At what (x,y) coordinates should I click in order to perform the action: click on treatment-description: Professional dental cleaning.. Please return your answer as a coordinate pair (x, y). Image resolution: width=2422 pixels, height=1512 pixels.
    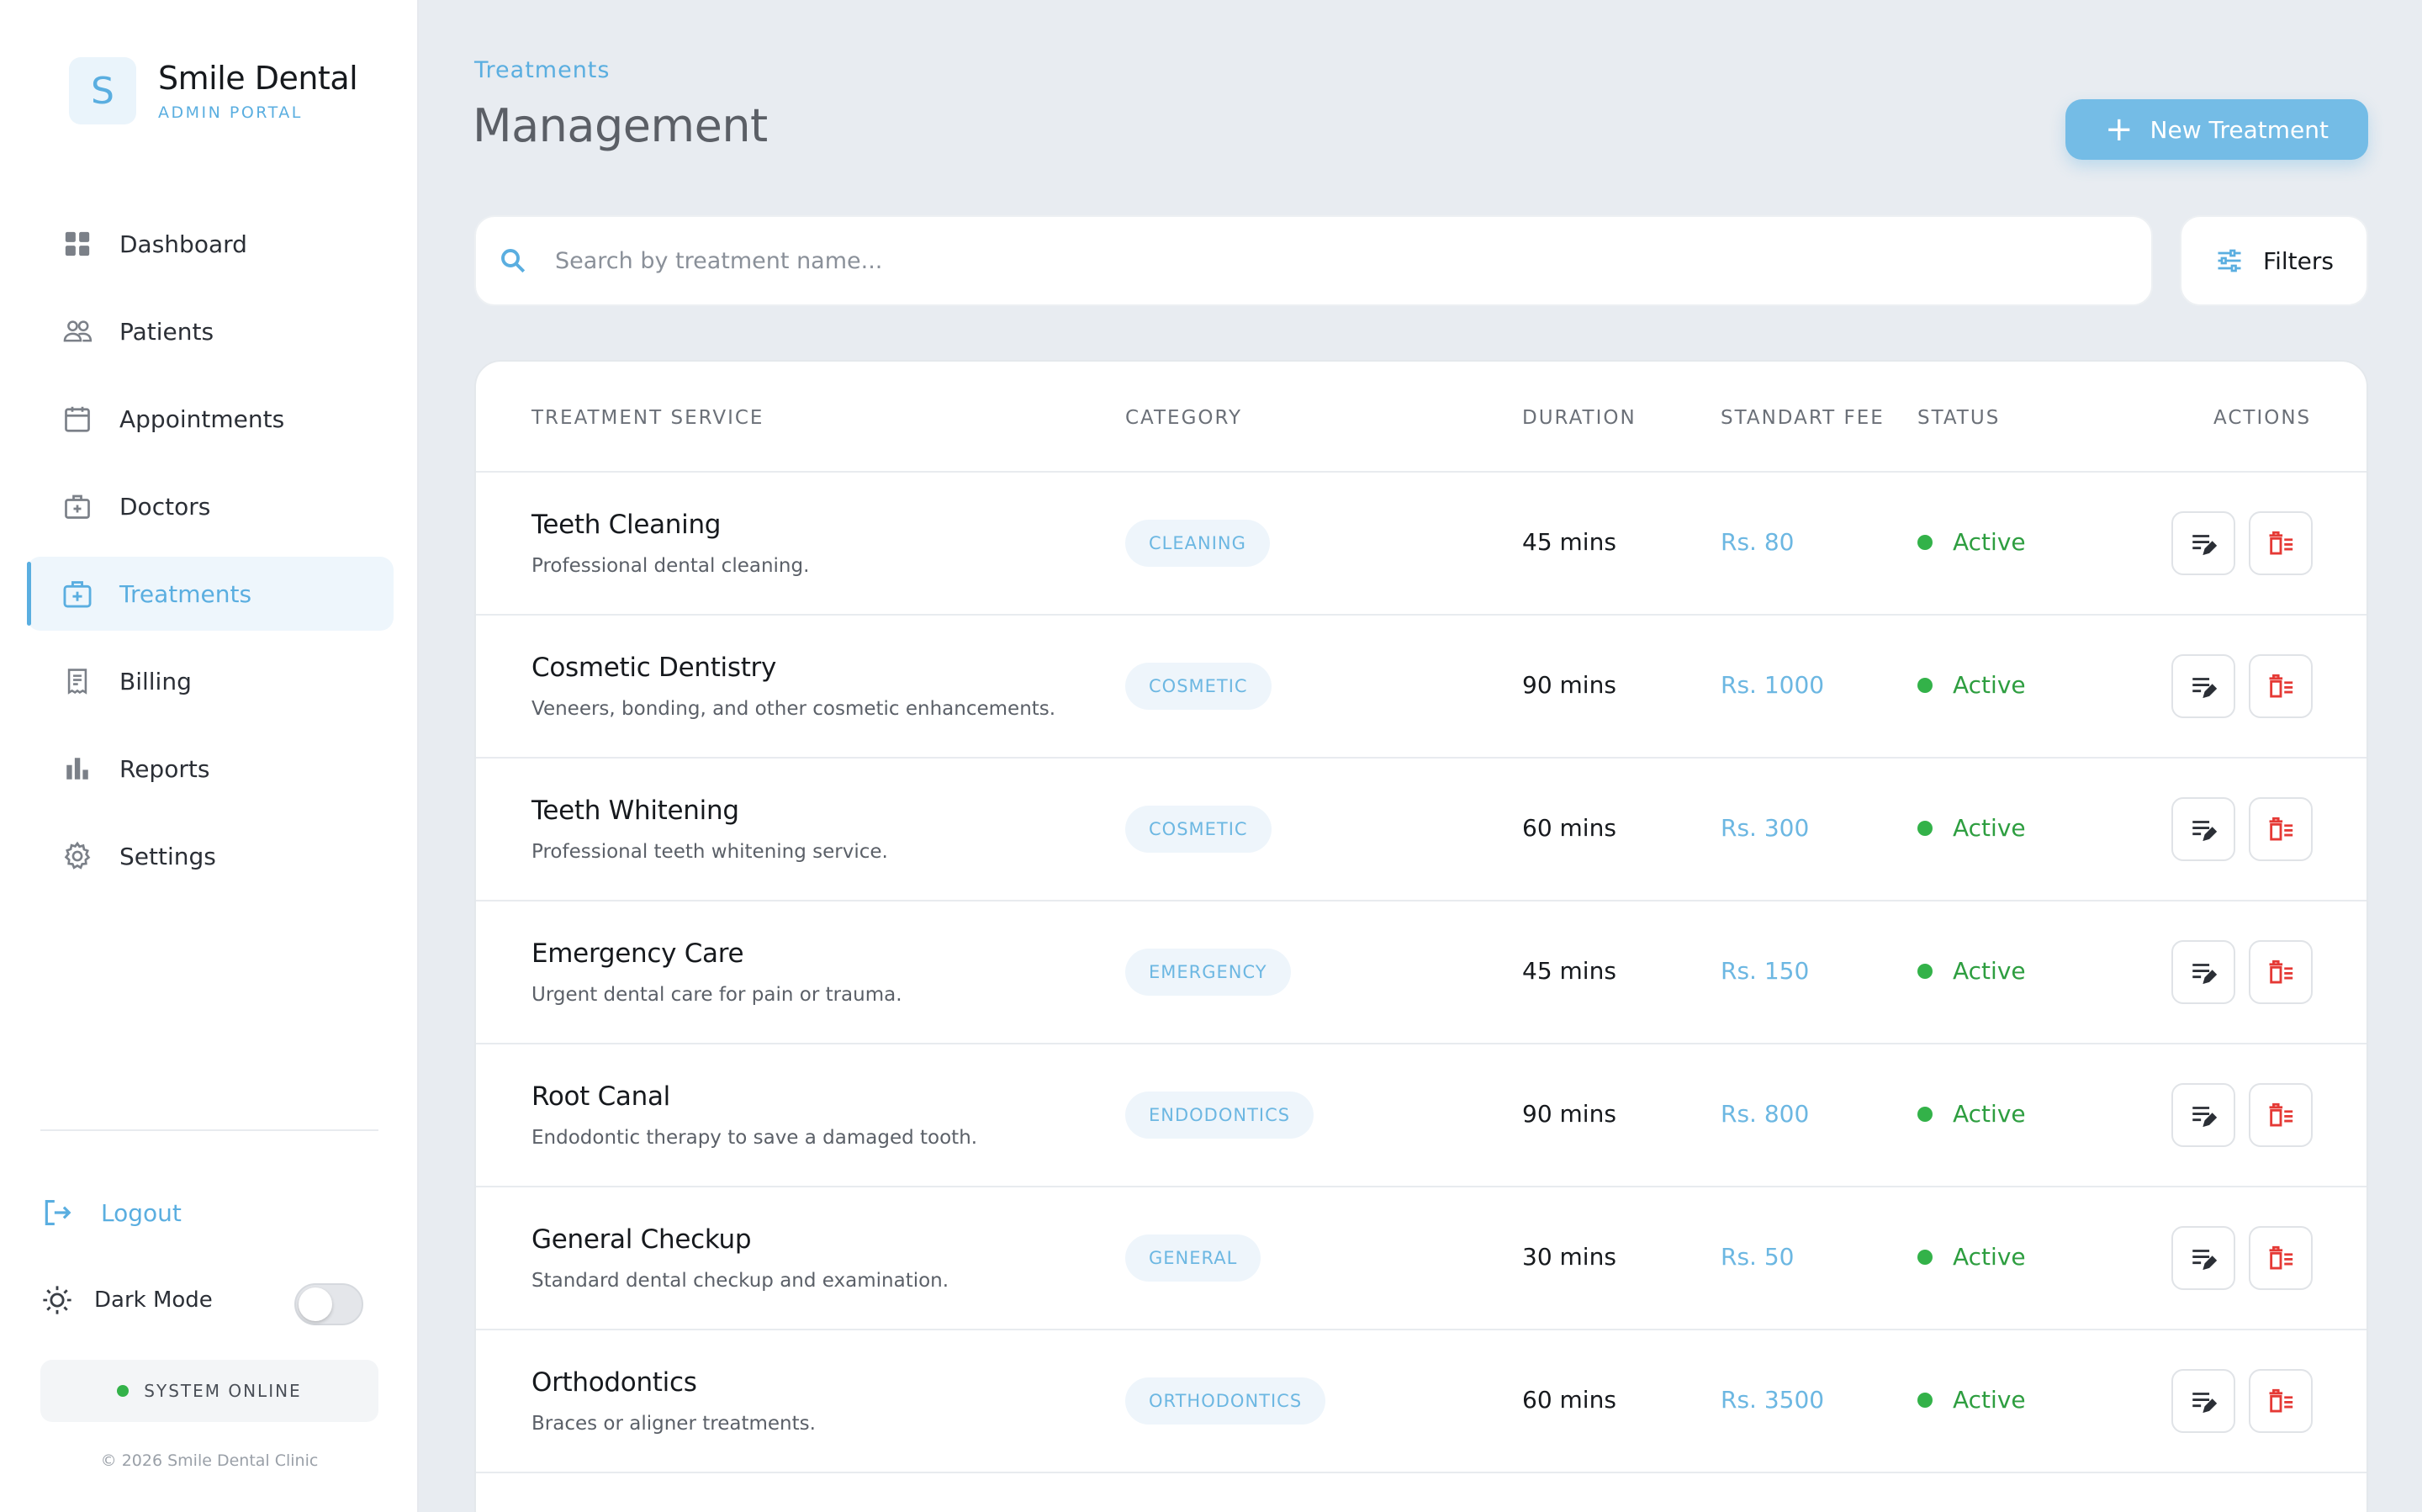
    Looking at the image, I should click on (670, 566).